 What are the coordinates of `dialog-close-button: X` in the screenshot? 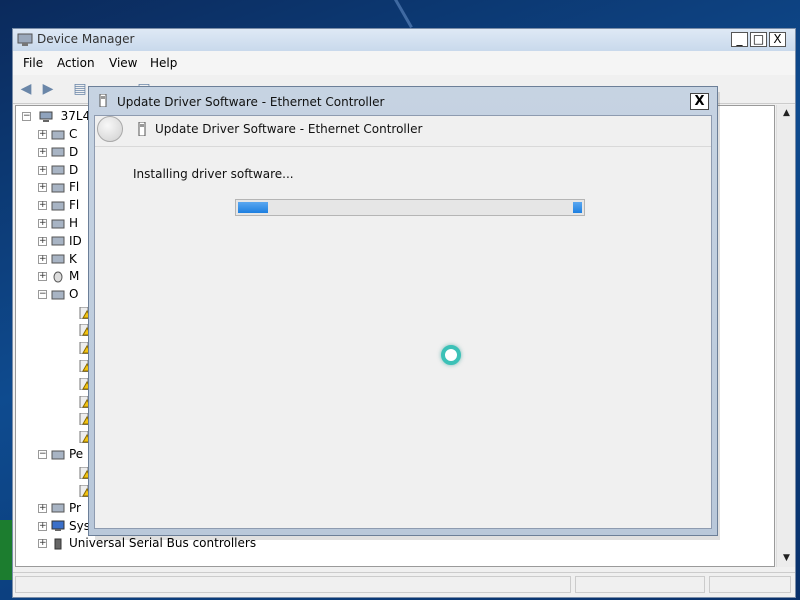 It's located at (699, 101).